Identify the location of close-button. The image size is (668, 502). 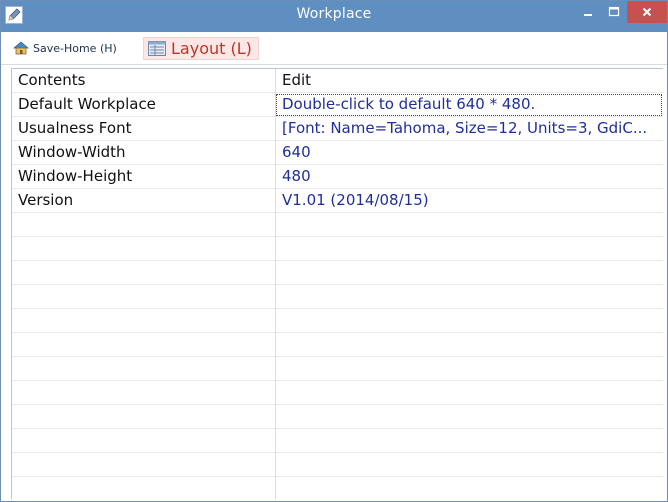
(647, 12).